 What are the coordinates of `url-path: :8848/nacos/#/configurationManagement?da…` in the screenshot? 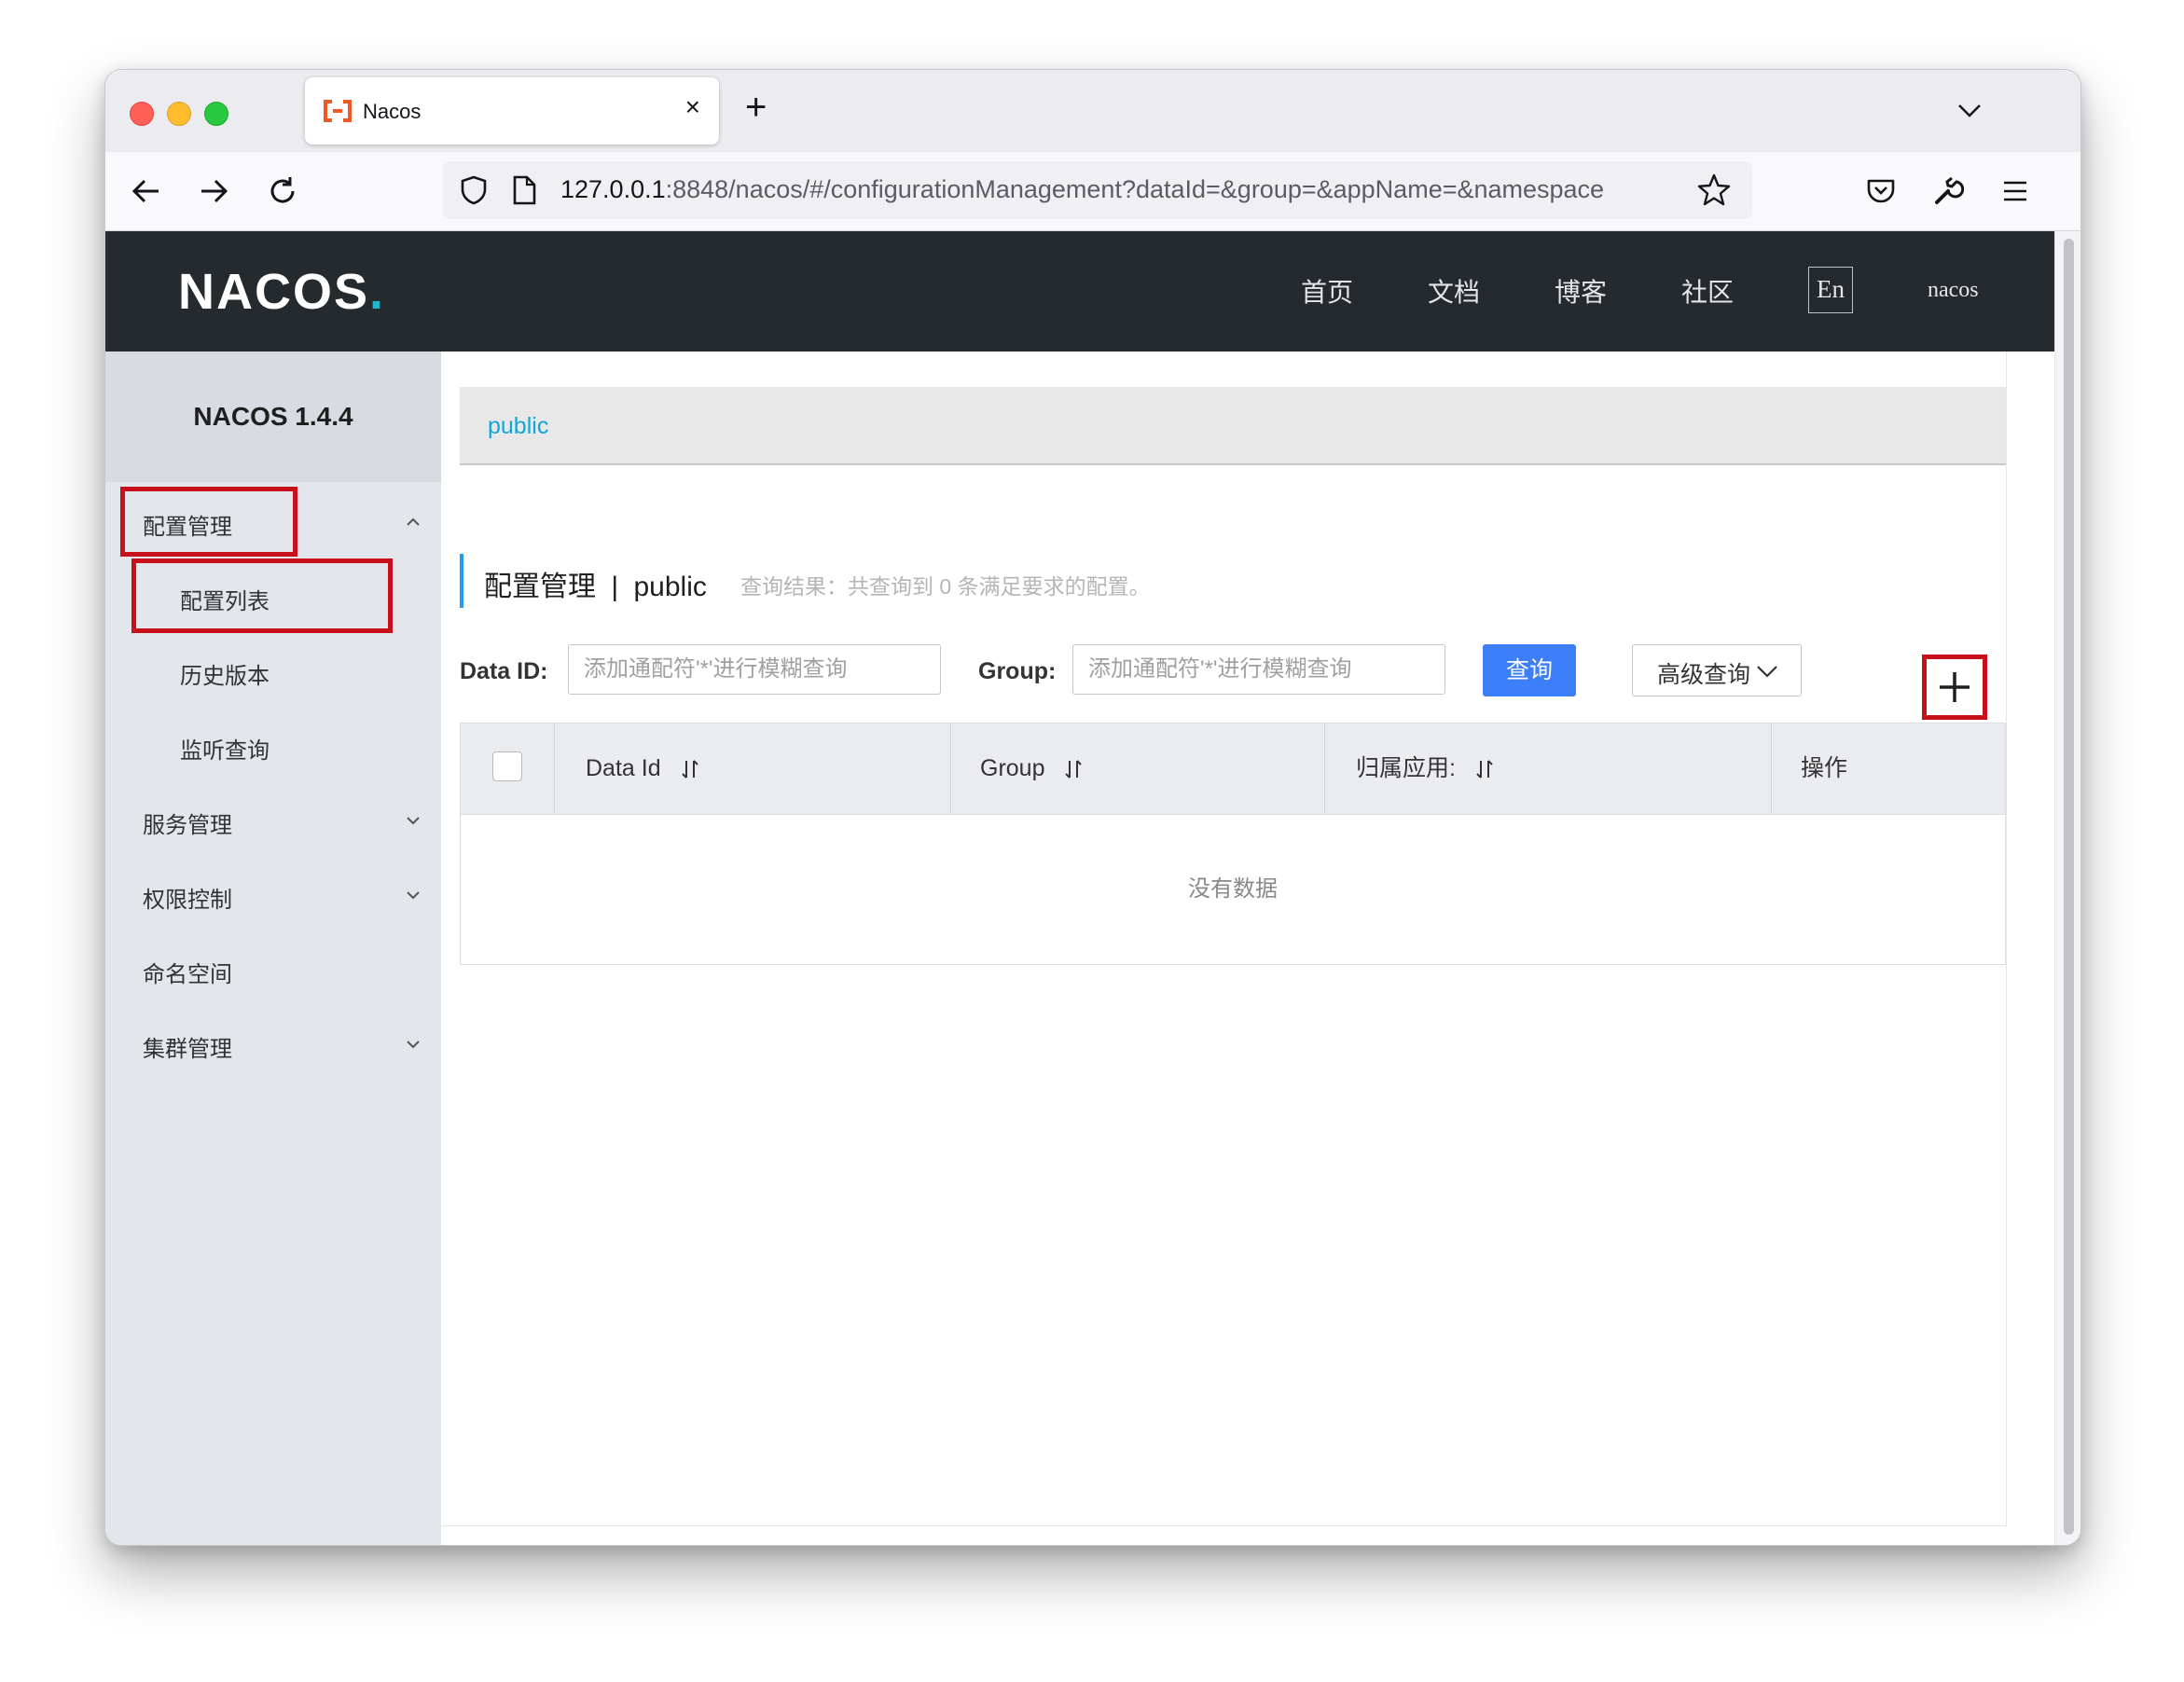 It's located at (1135, 189).